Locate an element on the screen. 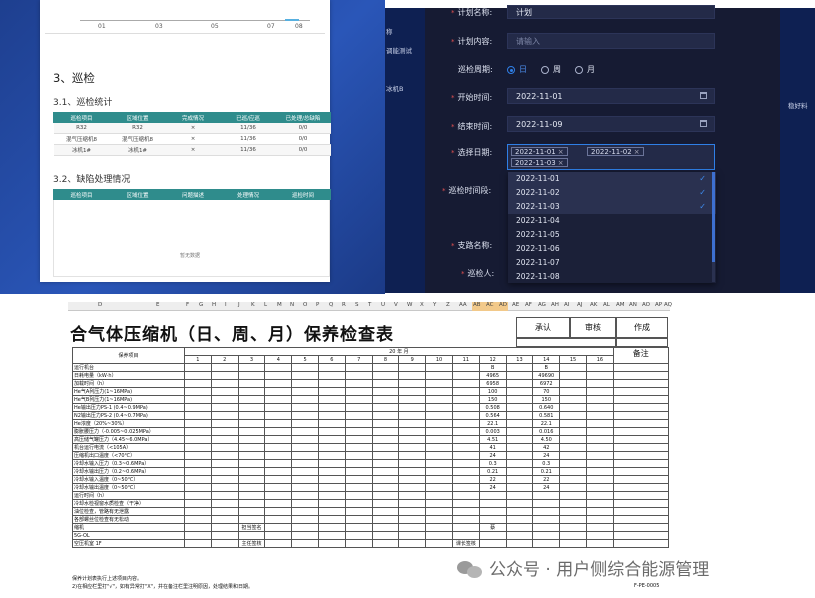  column-letter: AH is located at coordinates (555, 305).